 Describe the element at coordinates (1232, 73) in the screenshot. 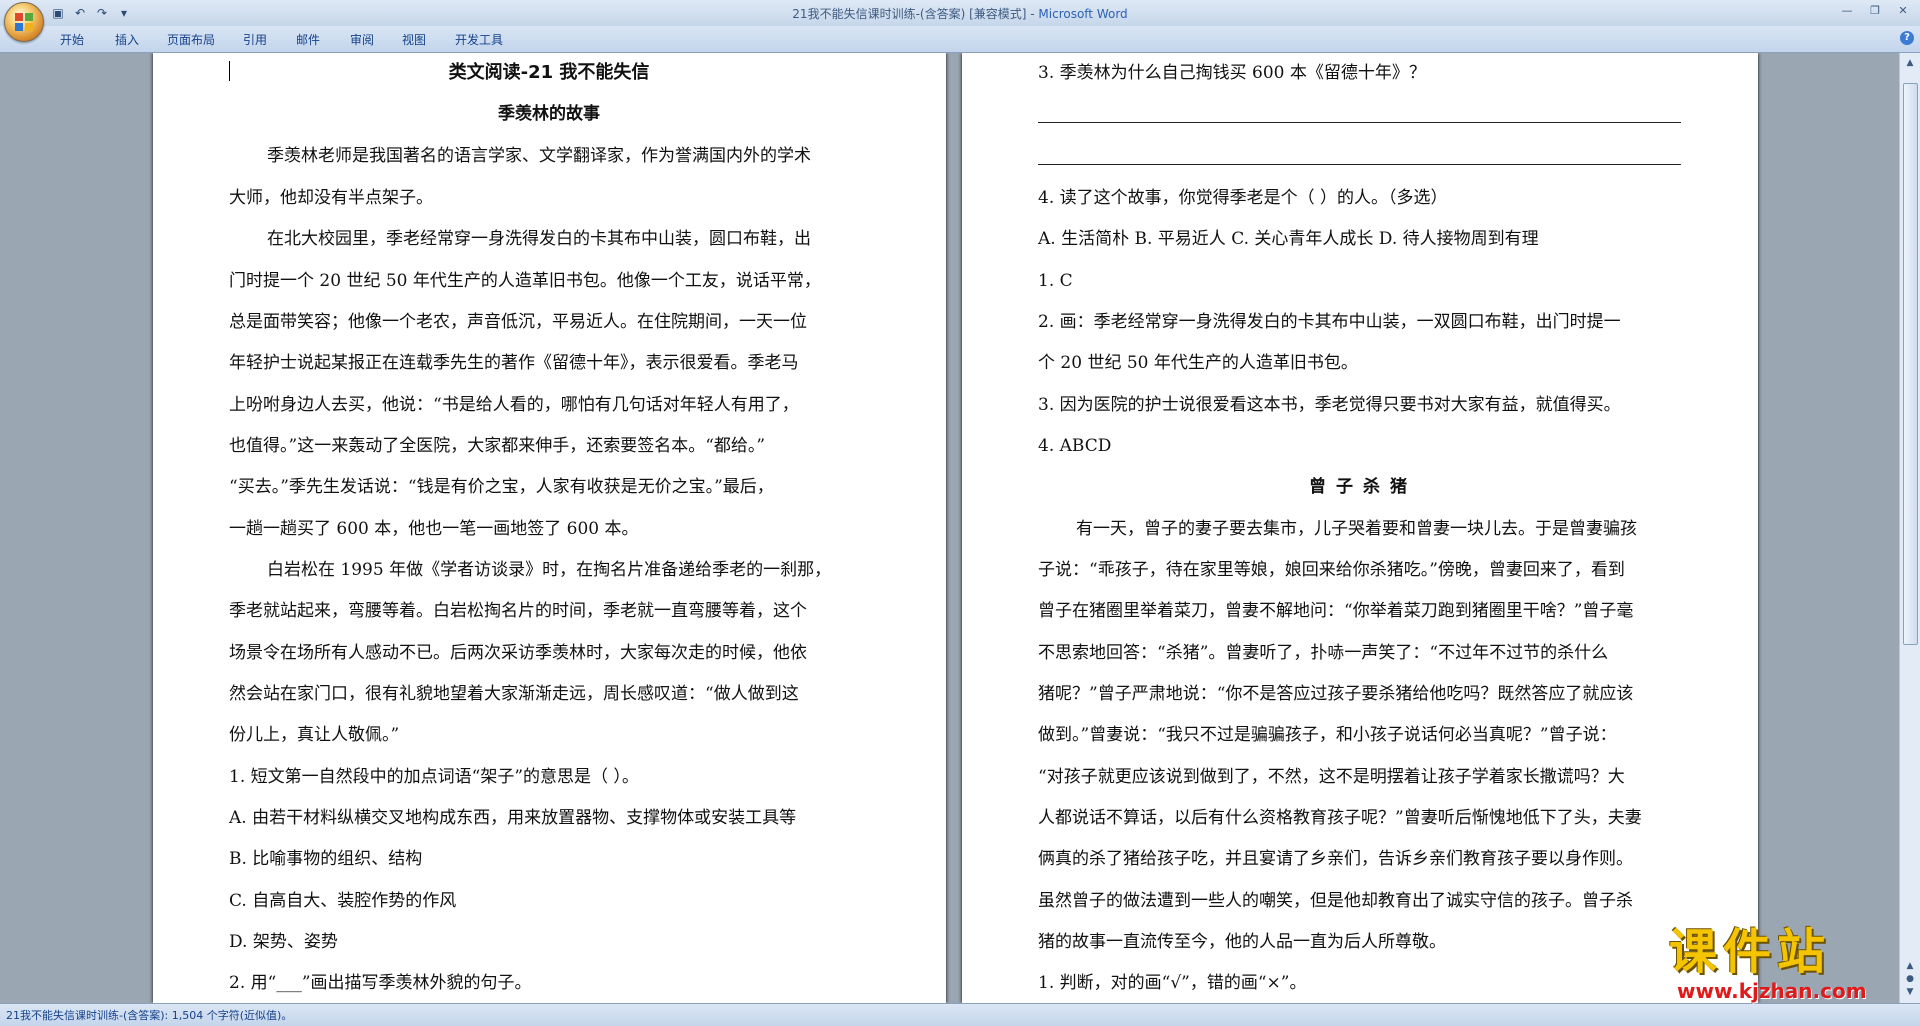

I see `question-line: 3. 季羡林为什么自己掏钱买 600 本《留德十年》？` at that location.